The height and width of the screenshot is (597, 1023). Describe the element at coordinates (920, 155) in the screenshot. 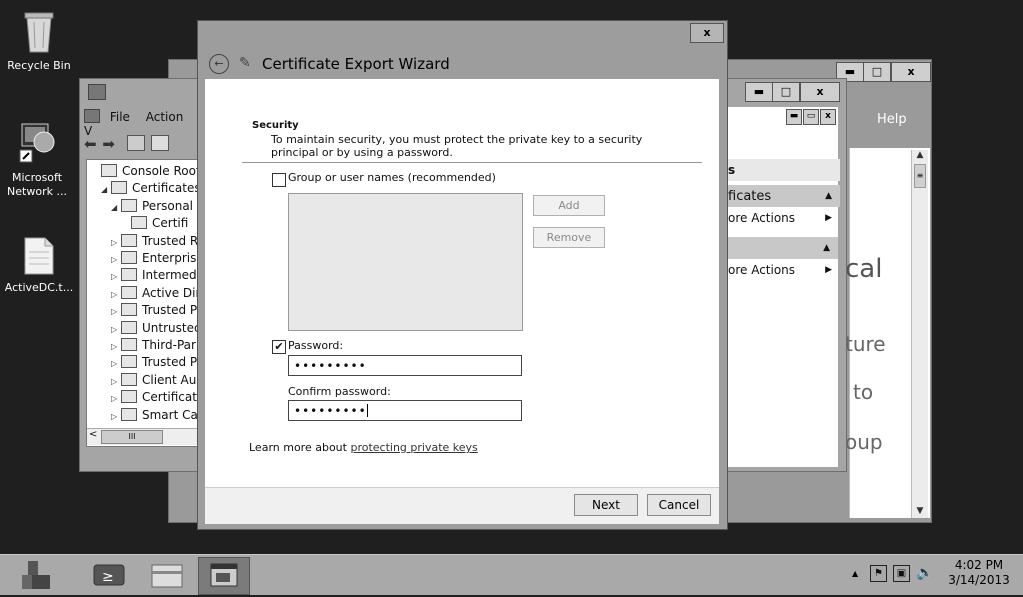

I see `scroll-up-arrow: ▲` at that location.